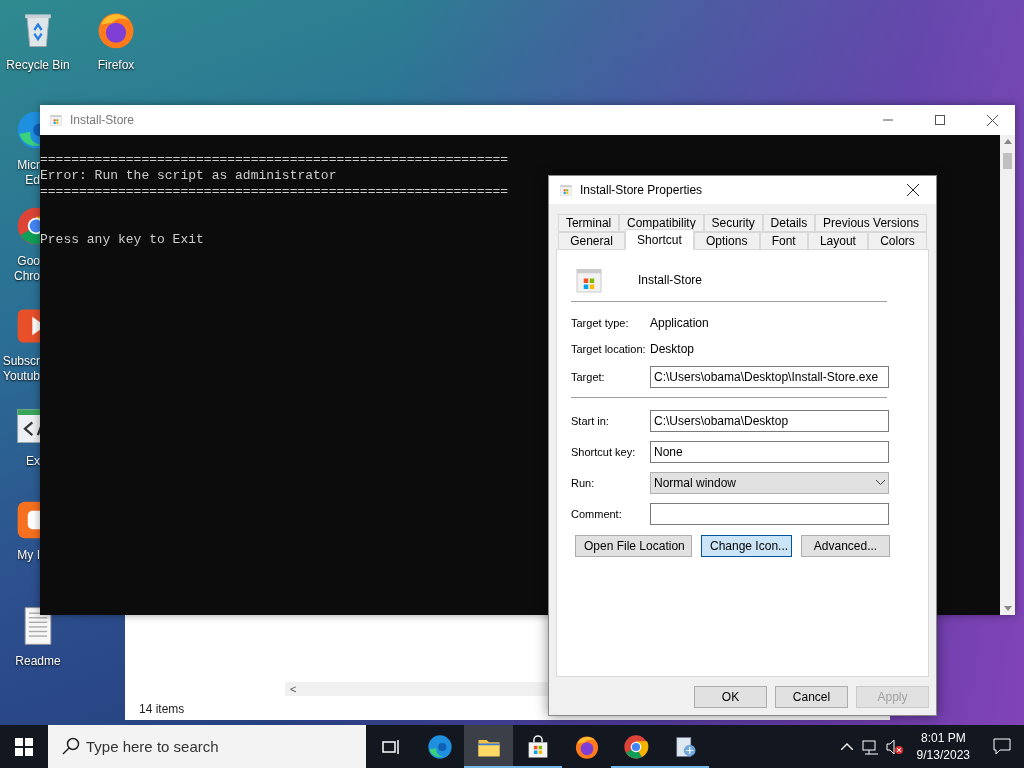 The height and width of the screenshot is (768, 1024). What do you see at coordinates (880, 482) in the screenshot?
I see `chevron-down-icon` at bounding box center [880, 482].